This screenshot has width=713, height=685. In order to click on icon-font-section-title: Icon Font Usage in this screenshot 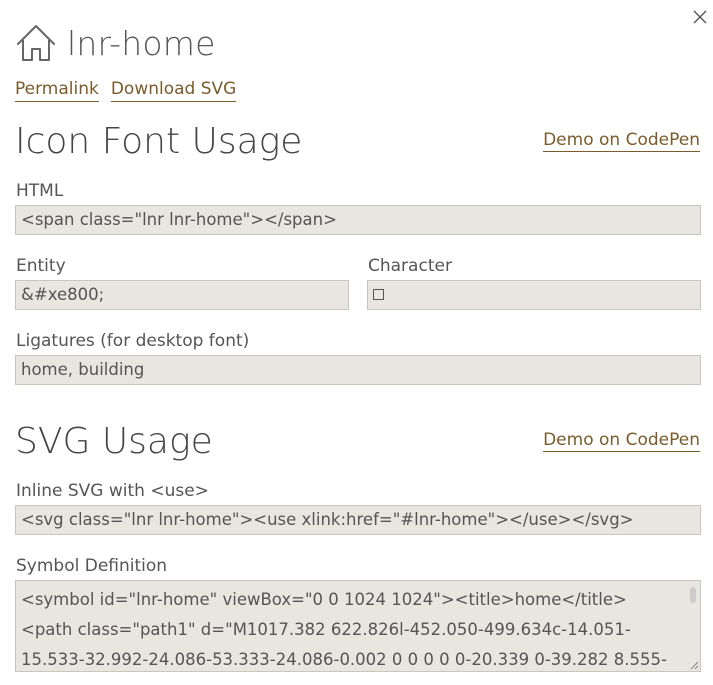, I will do `click(159, 141)`.